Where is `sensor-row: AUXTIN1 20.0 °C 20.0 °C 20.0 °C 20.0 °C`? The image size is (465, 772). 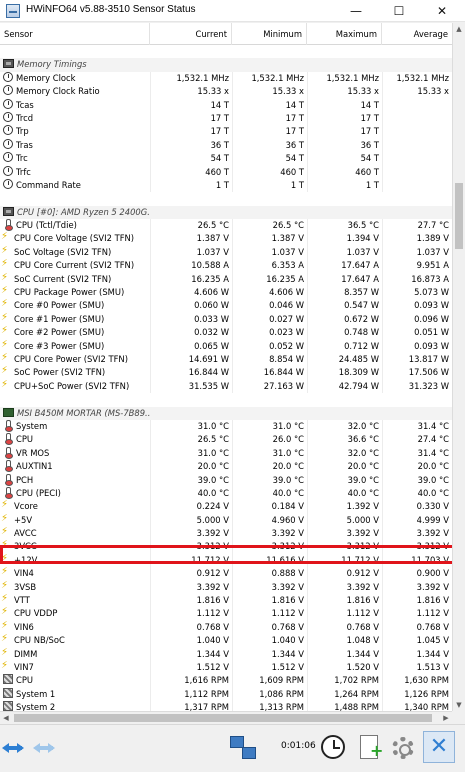 sensor-row: AUXTIN1 20.0 °C 20.0 °C 20.0 °C 20.0 °C is located at coordinates (226, 467).